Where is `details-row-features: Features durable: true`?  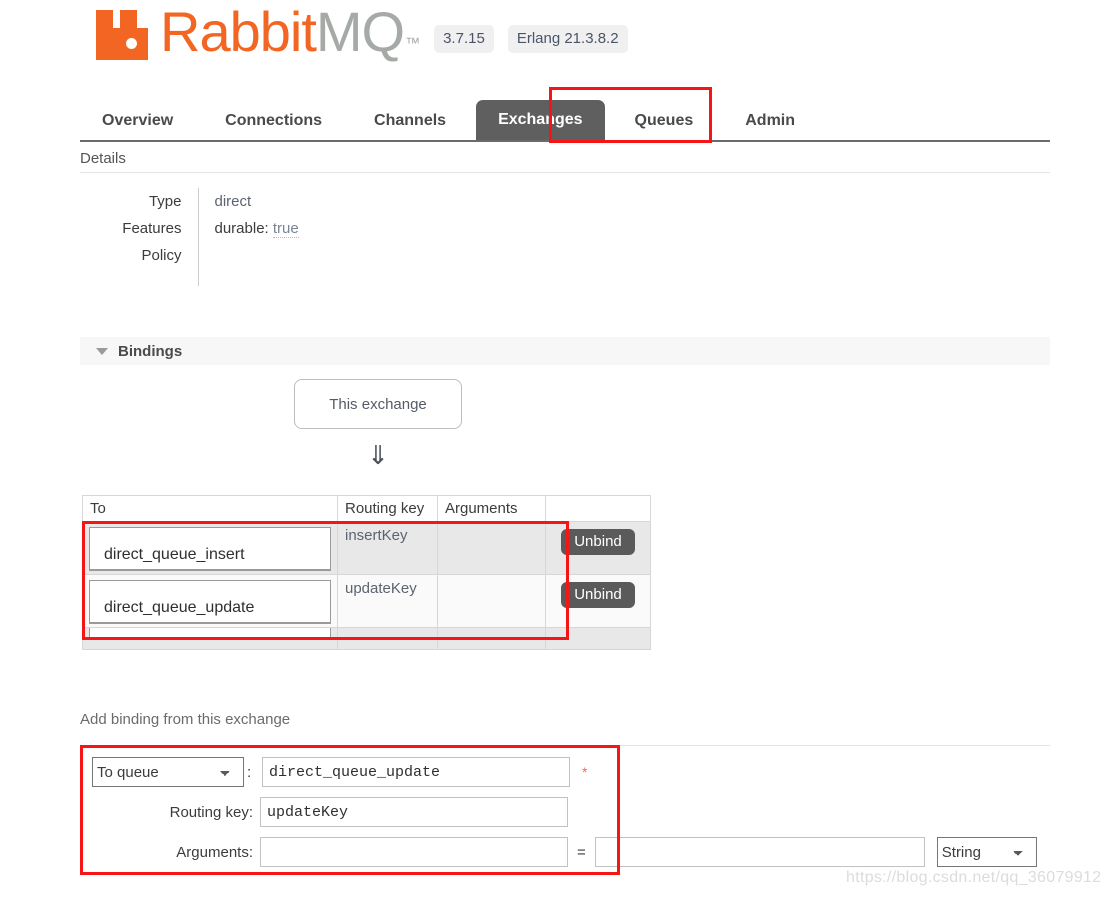 details-row-features: Features durable: true is located at coordinates (229, 228).